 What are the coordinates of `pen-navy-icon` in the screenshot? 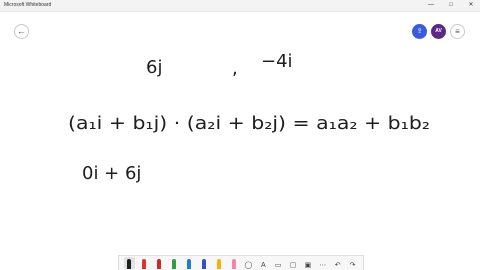 It's located at (203, 264).